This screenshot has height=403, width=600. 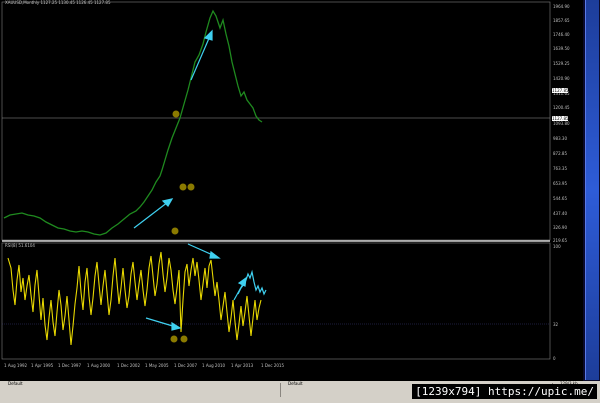 I want to click on rsi-line, so click(x=134, y=298).